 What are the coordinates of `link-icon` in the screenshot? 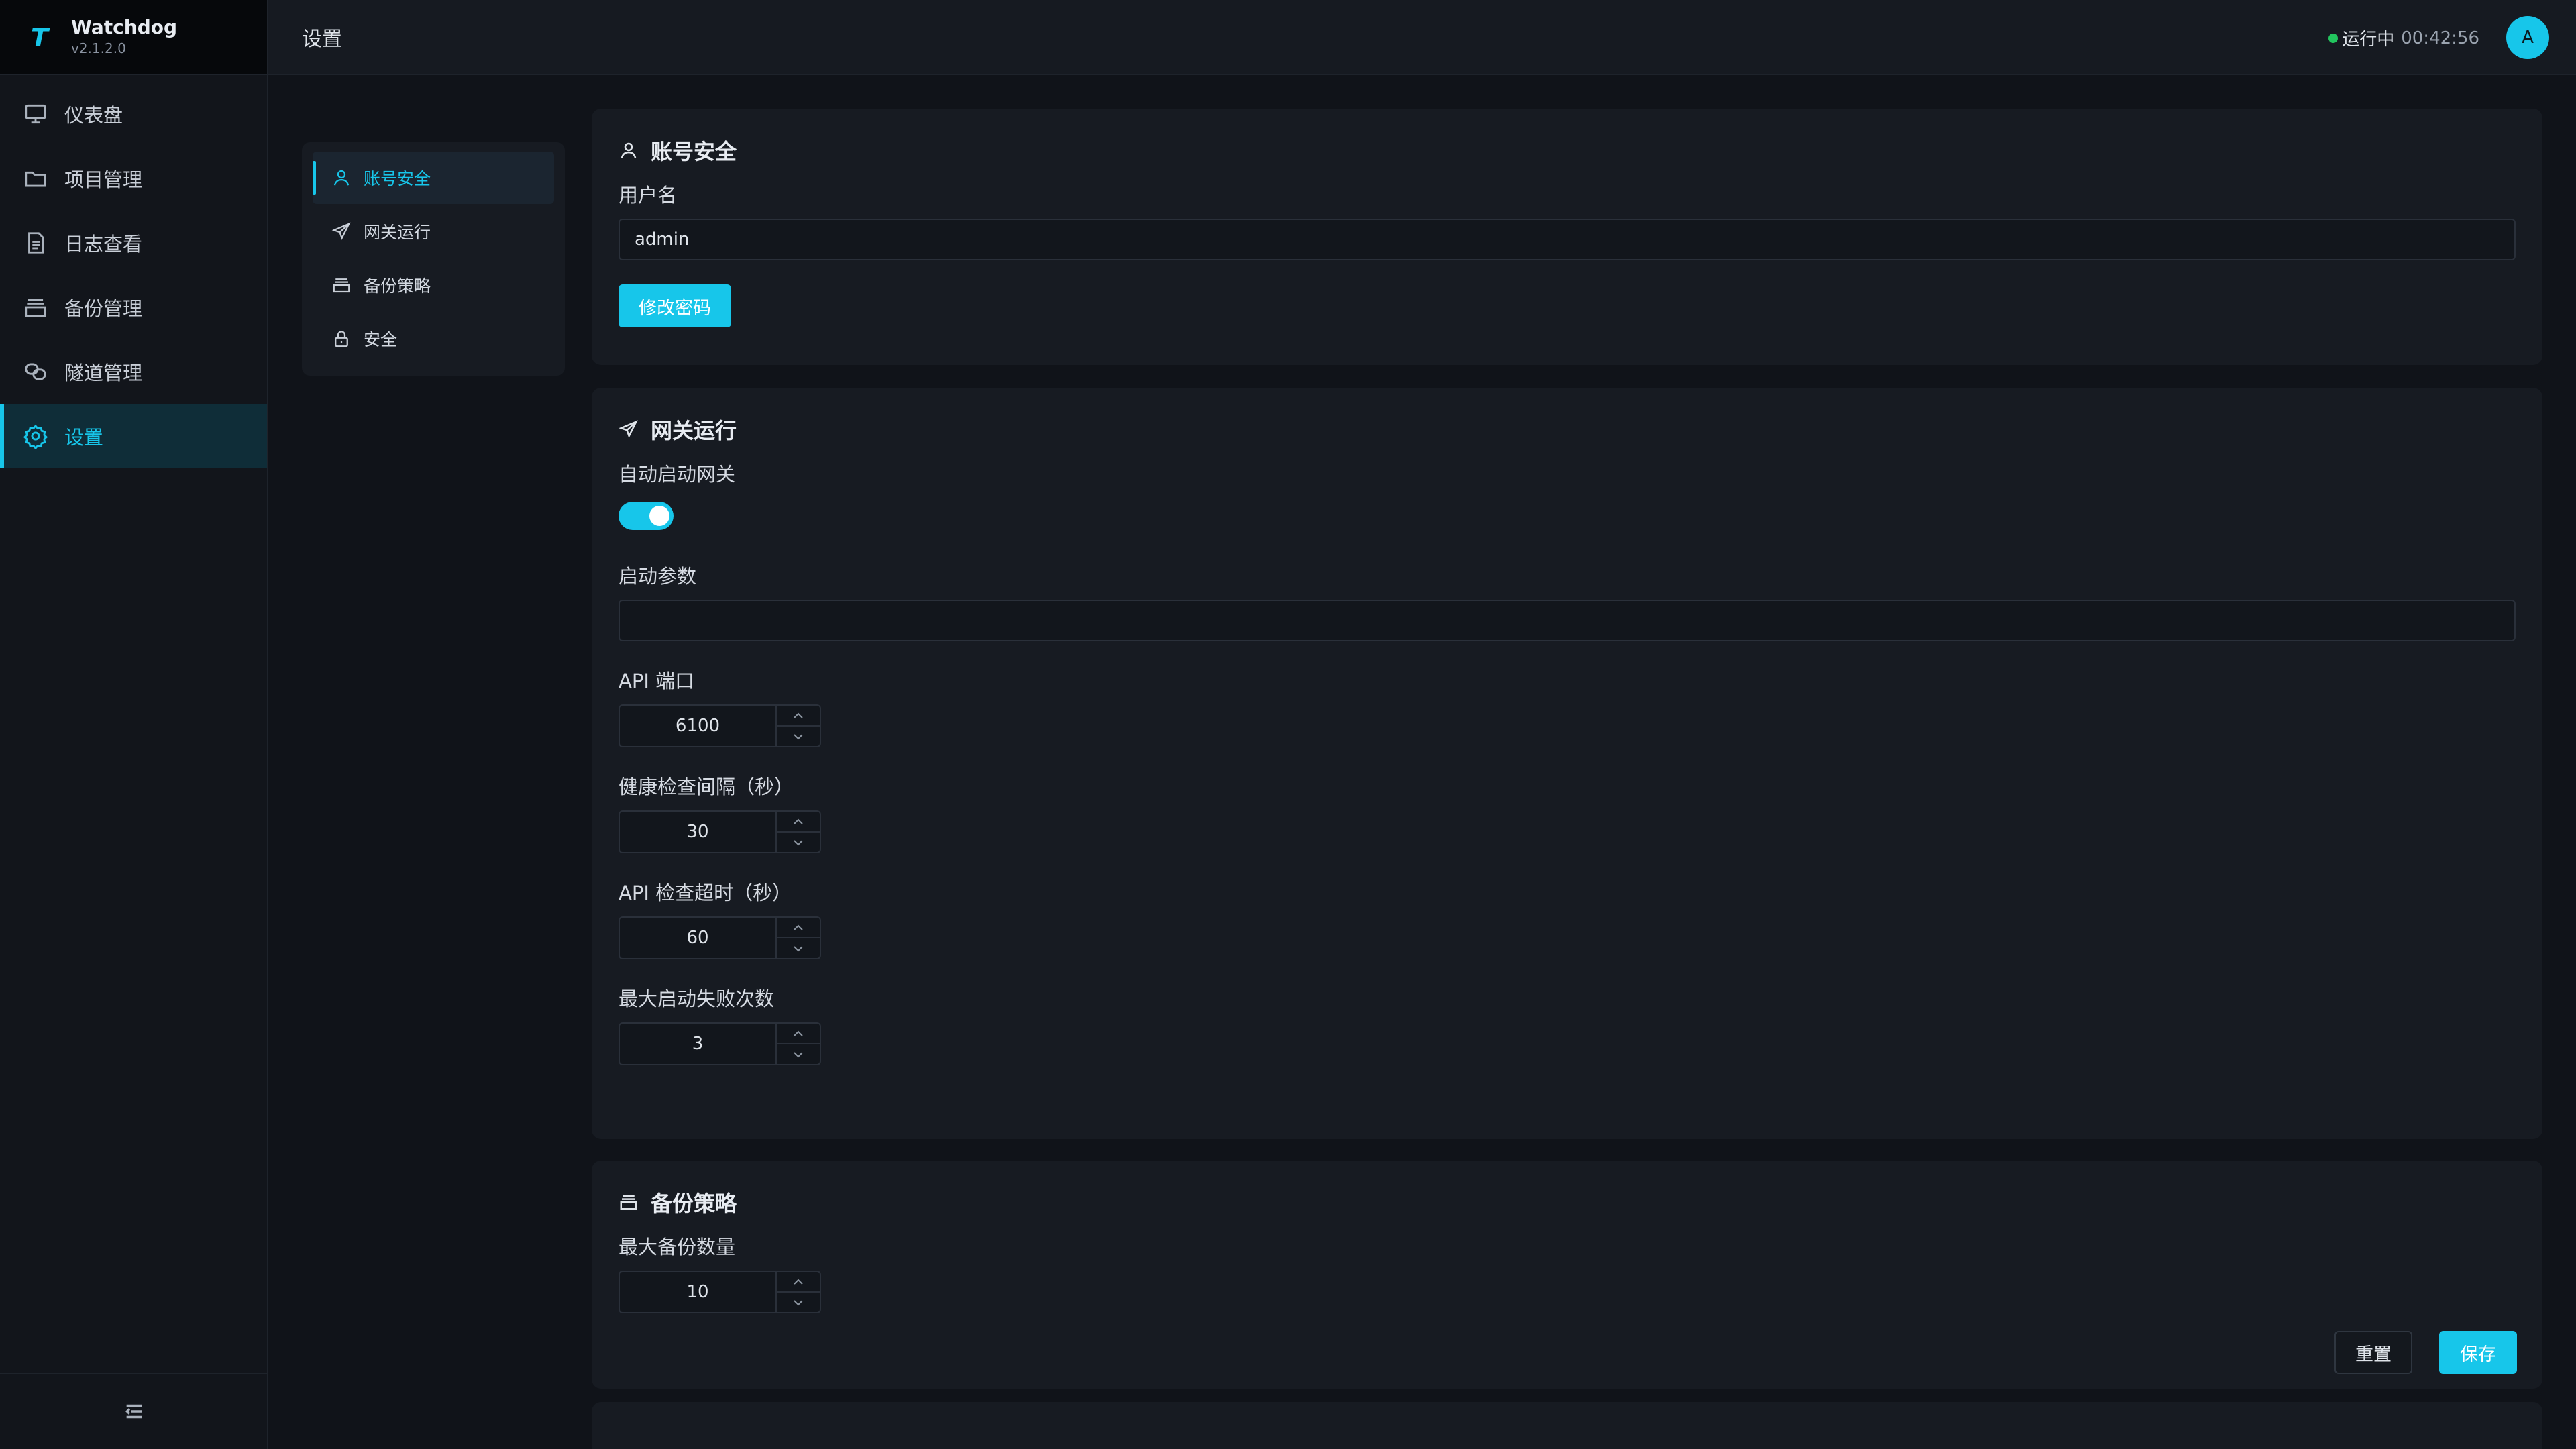 It's located at (35, 371).